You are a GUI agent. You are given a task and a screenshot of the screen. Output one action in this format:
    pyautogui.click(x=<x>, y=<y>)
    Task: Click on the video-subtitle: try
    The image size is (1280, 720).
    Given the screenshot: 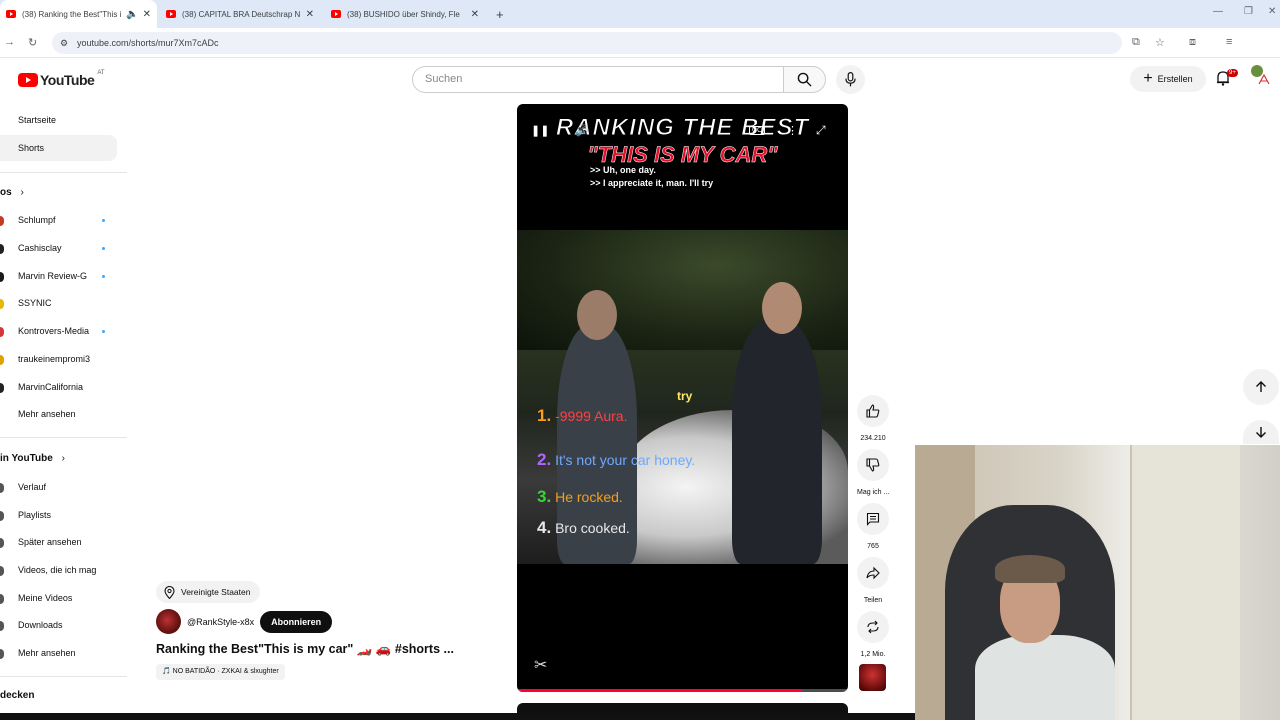 What is the action you would take?
    pyautogui.click(x=685, y=396)
    